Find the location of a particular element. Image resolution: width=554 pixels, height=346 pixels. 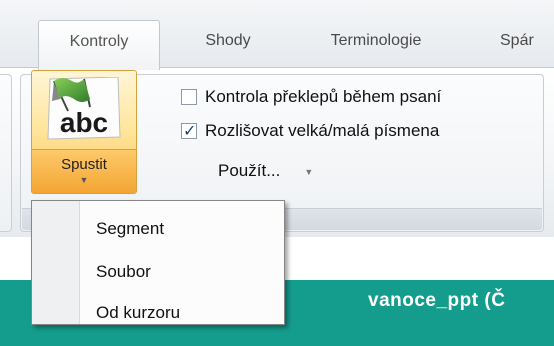

run-button-split: Spustit ▼ is located at coordinates (84, 171).